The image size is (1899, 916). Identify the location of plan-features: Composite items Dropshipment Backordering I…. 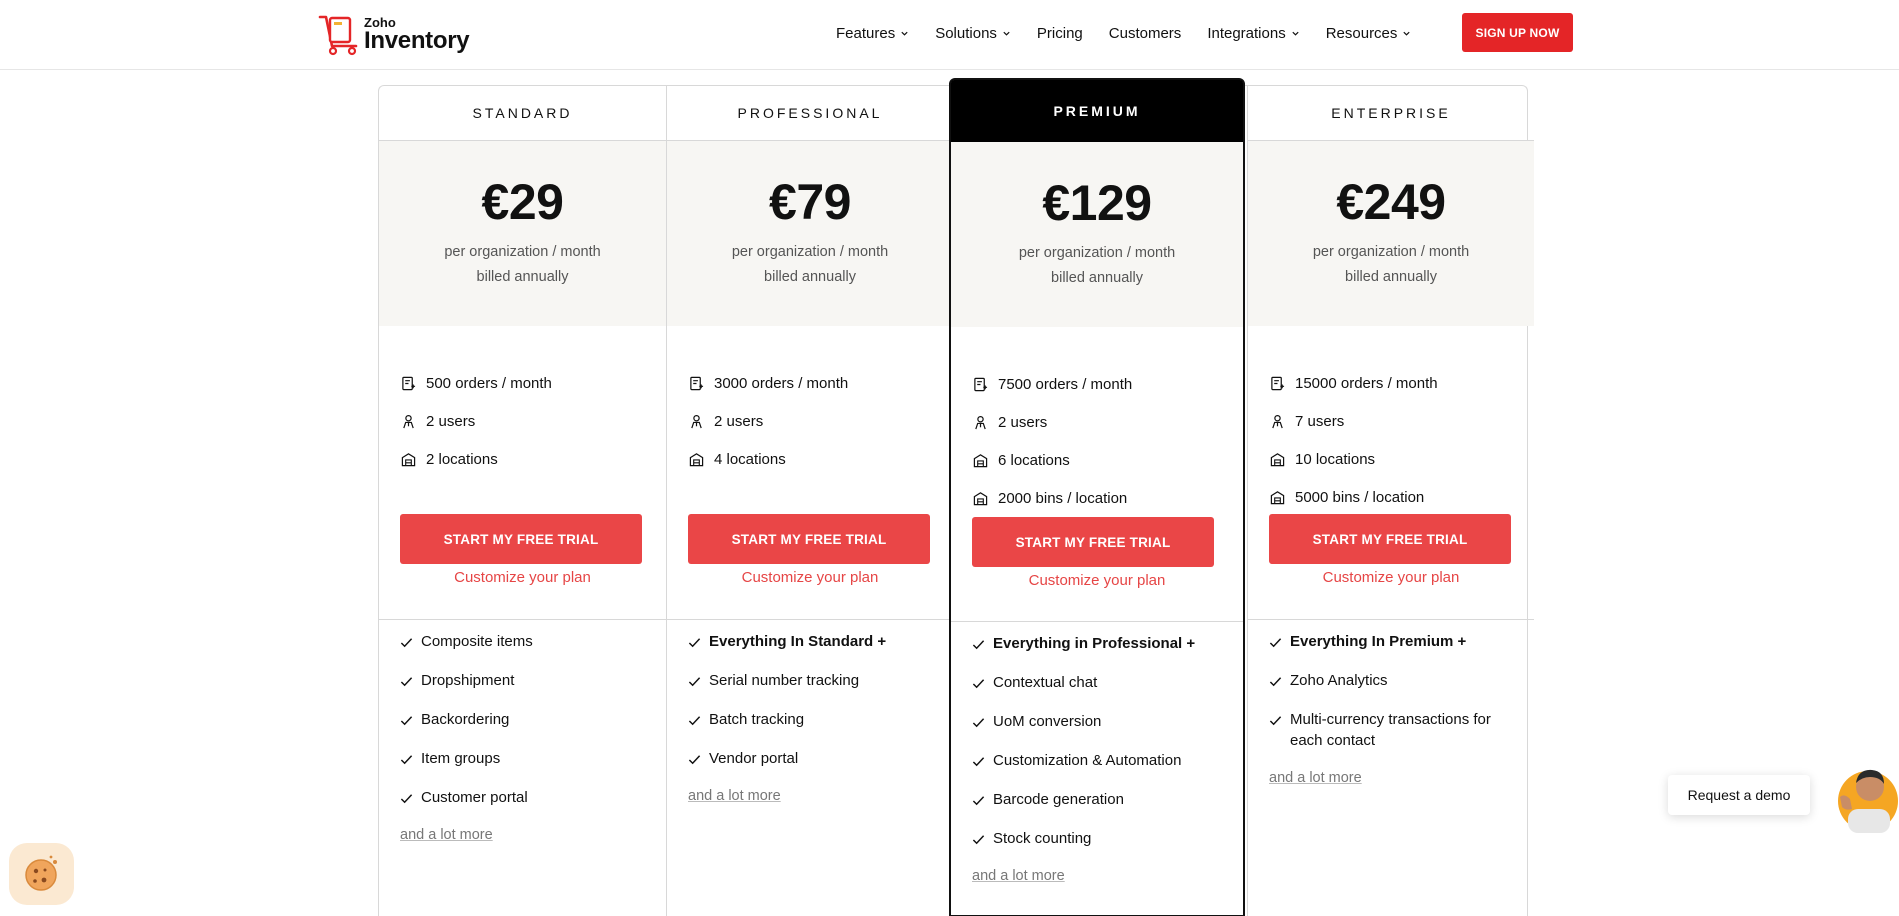
(525, 737).